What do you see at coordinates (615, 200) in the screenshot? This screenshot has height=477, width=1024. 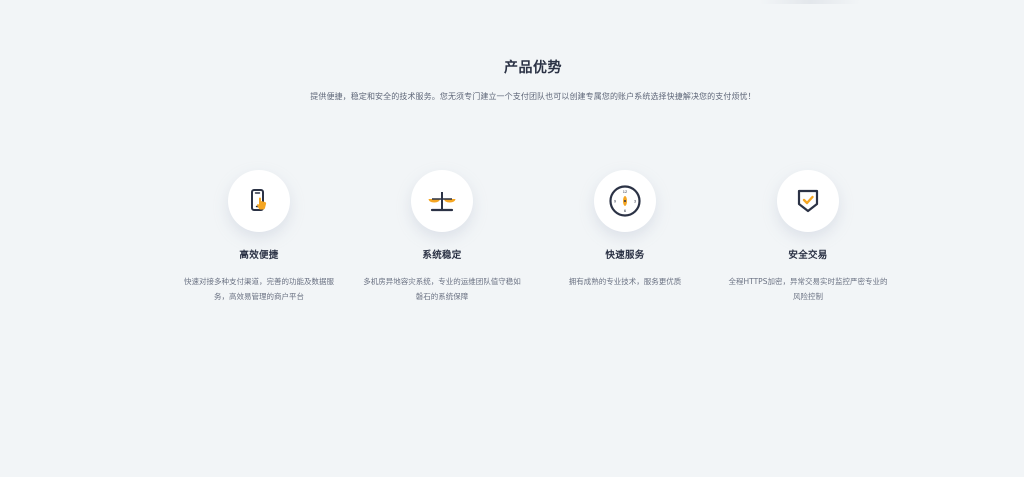 I see `svg-text: 9` at bounding box center [615, 200].